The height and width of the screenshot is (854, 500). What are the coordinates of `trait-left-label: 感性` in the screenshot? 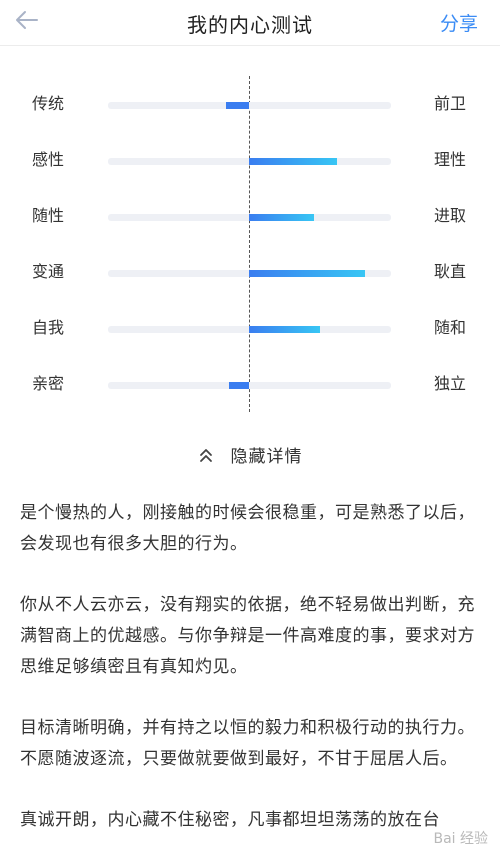 It's located at (48, 159).